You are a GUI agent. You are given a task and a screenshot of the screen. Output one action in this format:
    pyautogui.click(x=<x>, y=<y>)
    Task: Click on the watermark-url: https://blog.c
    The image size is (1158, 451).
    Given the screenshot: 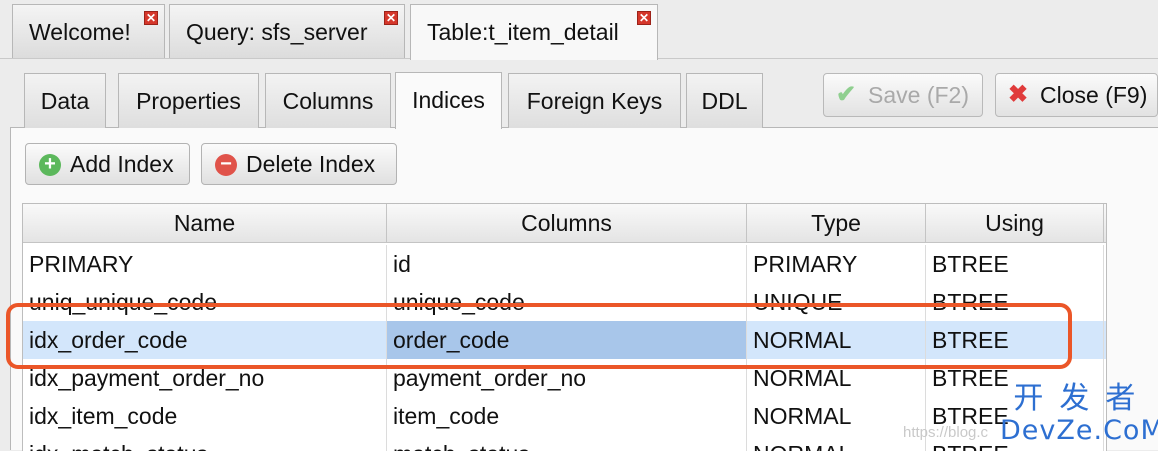 What is the action you would take?
    pyautogui.click(x=946, y=432)
    